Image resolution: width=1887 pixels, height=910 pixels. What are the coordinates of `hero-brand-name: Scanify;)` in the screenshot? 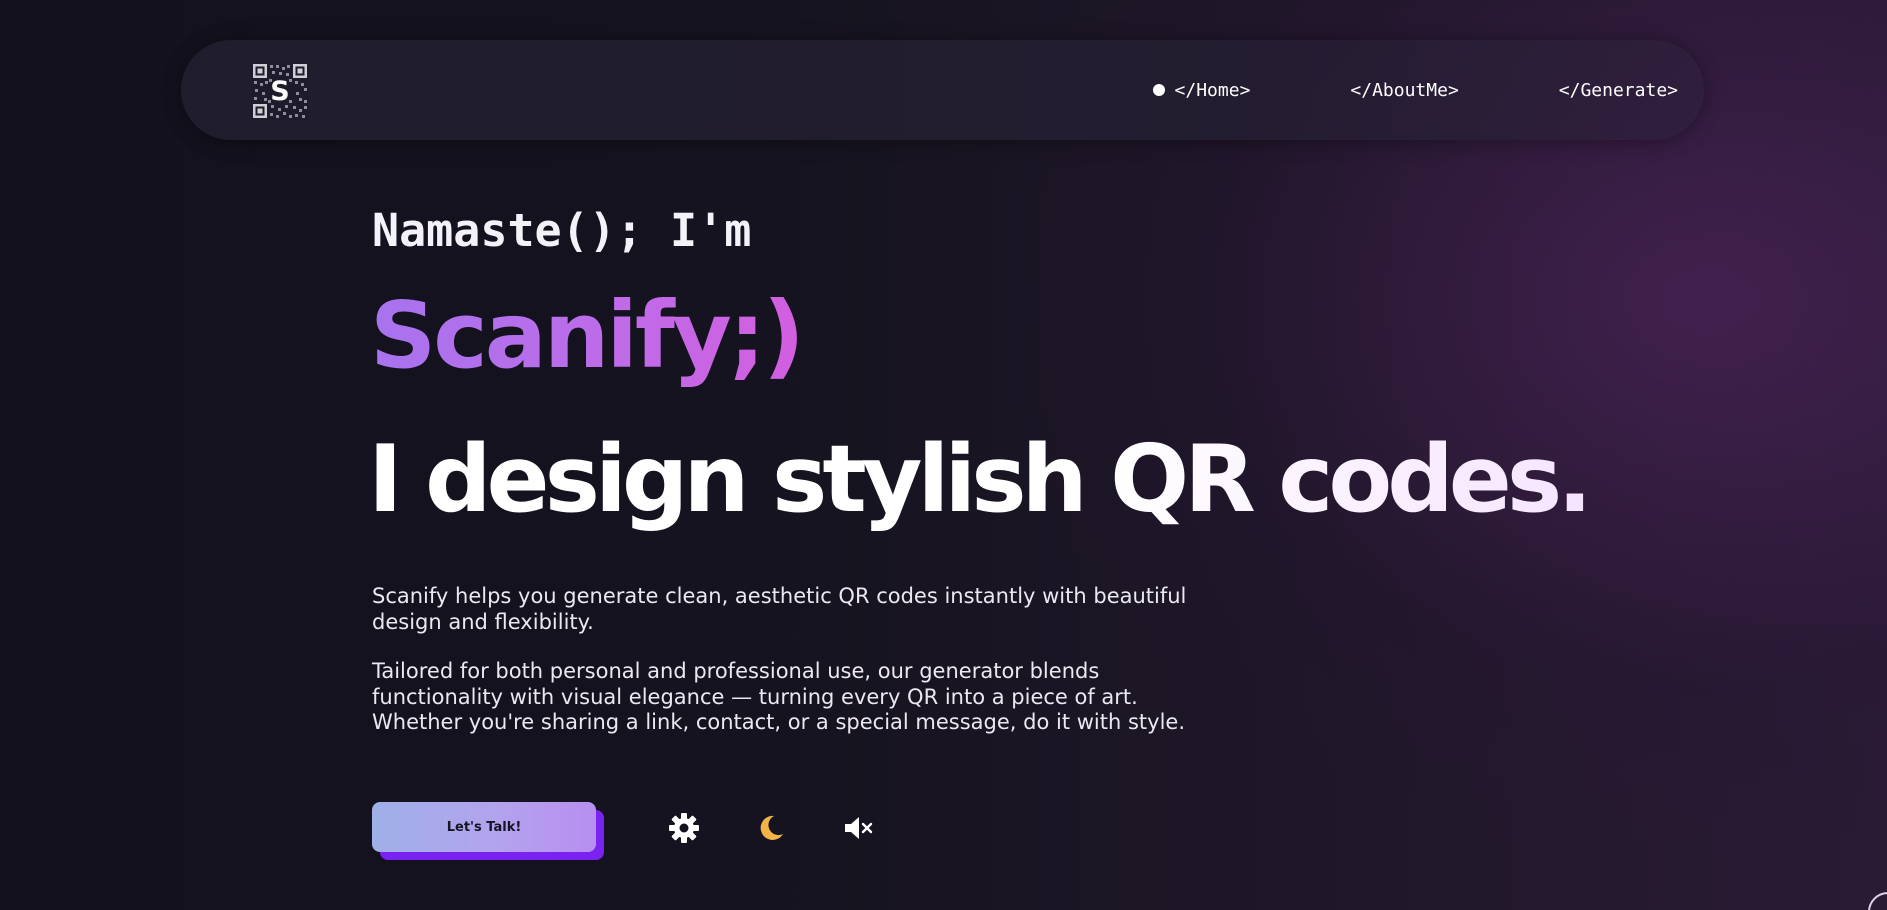 It's located at (587, 335).